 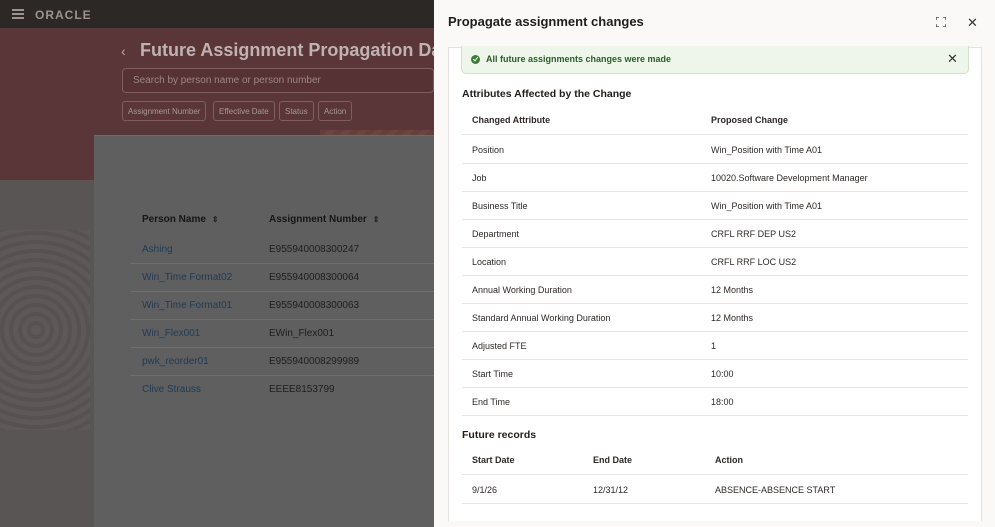 What do you see at coordinates (754, 262) in the screenshot?
I see `proposed-change: CRFL RRF LOC US2` at bounding box center [754, 262].